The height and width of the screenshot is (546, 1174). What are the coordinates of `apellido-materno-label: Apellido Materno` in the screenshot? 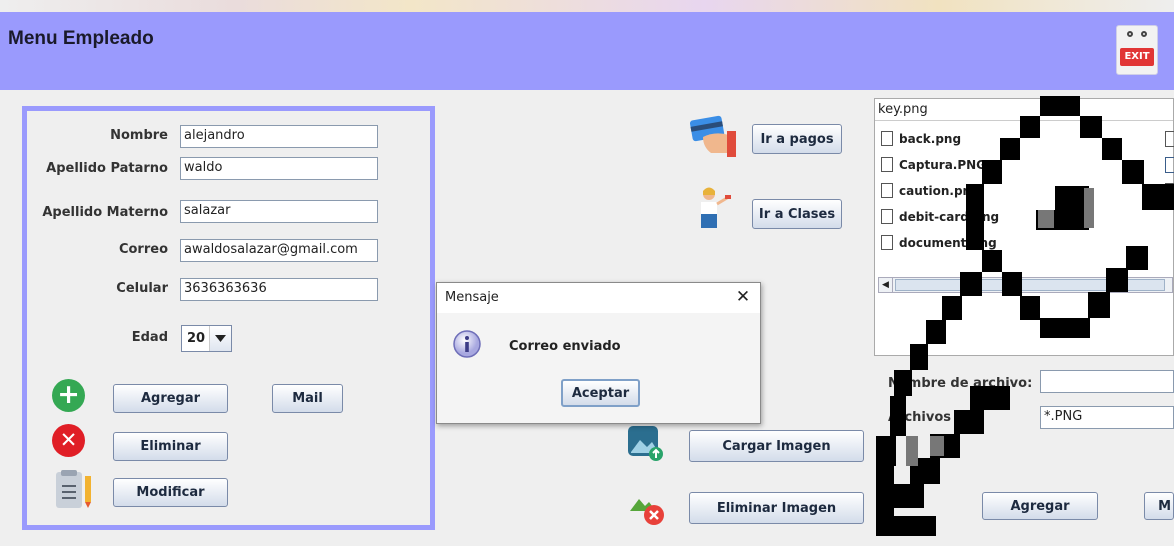 It's located at (105, 212).